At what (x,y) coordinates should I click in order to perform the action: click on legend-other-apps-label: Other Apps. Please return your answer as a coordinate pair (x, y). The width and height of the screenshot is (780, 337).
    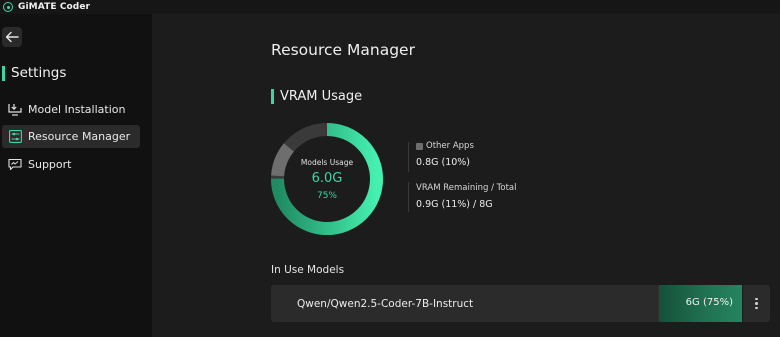
    Looking at the image, I should click on (450, 146).